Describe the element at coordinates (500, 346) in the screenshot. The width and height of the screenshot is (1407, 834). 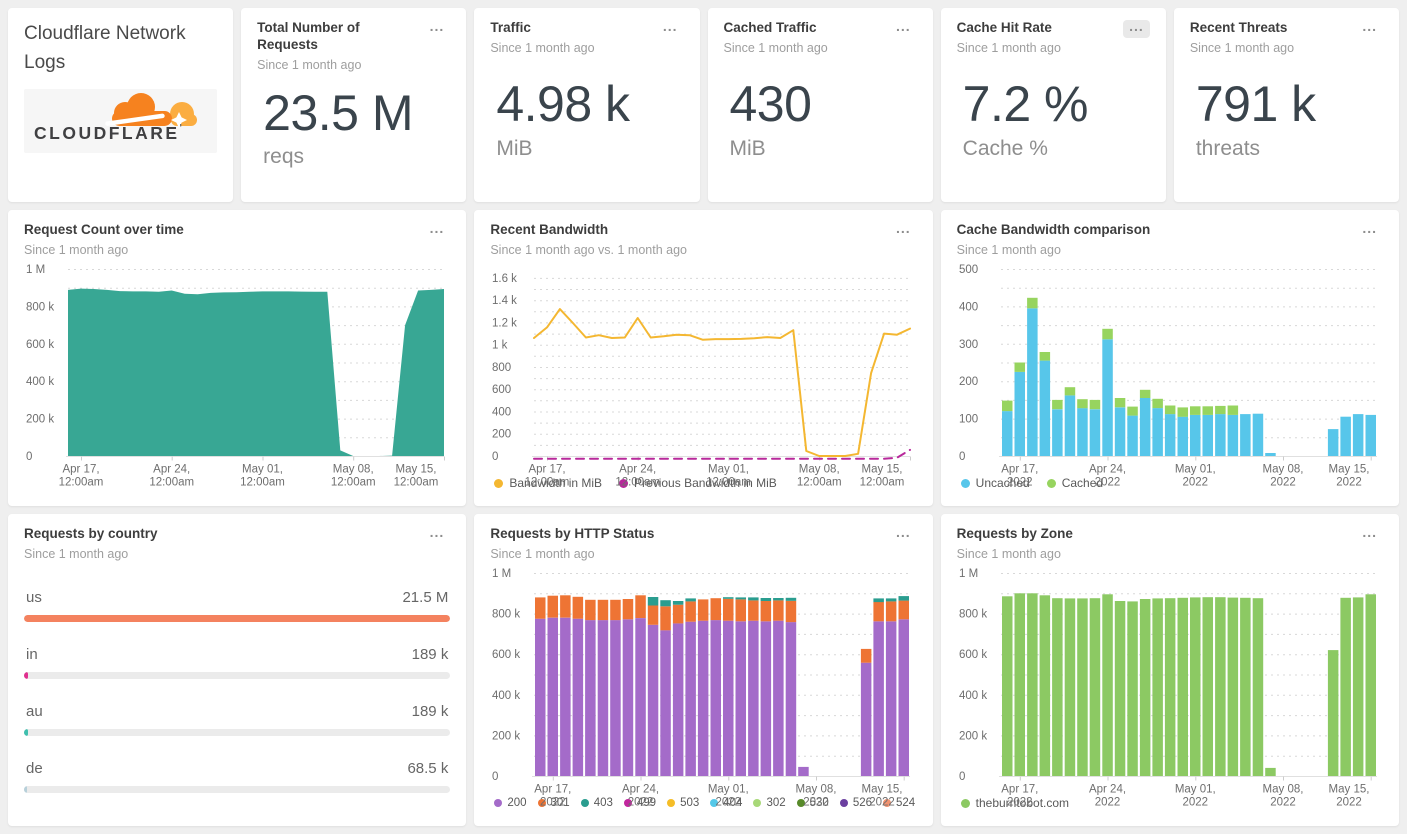
I see `svg-text: 1 k` at that location.